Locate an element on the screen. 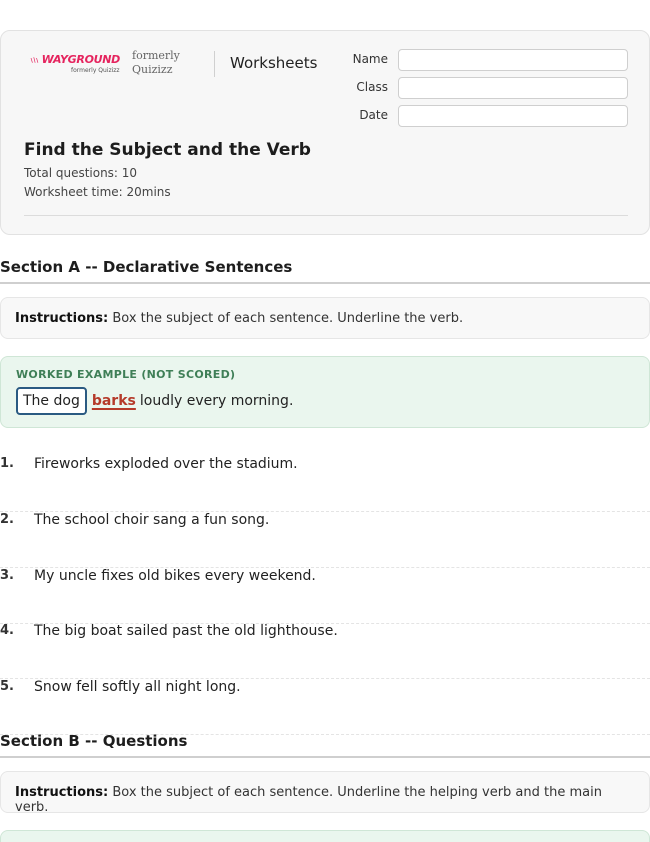  question-text: My uncle fixes old bikes every weekend. is located at coordinates (175, 576).